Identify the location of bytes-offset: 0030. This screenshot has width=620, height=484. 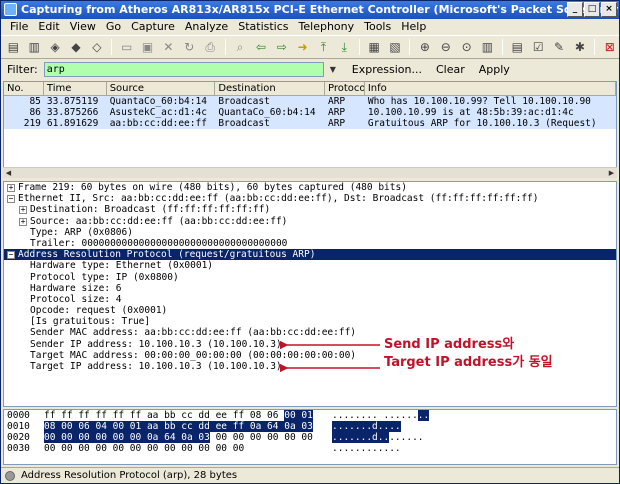
(18, 448).